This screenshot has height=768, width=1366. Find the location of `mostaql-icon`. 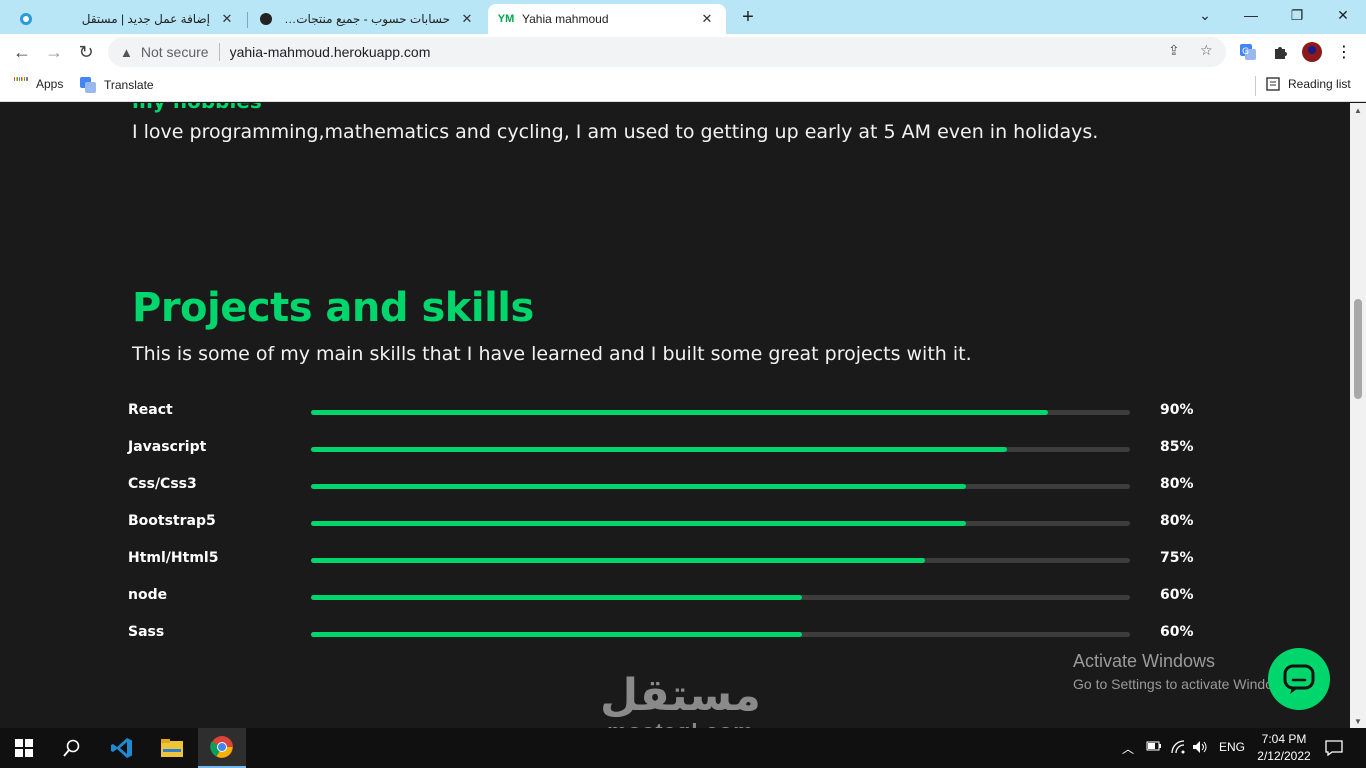

mostaql-icon is located at coordinates (26, 19).